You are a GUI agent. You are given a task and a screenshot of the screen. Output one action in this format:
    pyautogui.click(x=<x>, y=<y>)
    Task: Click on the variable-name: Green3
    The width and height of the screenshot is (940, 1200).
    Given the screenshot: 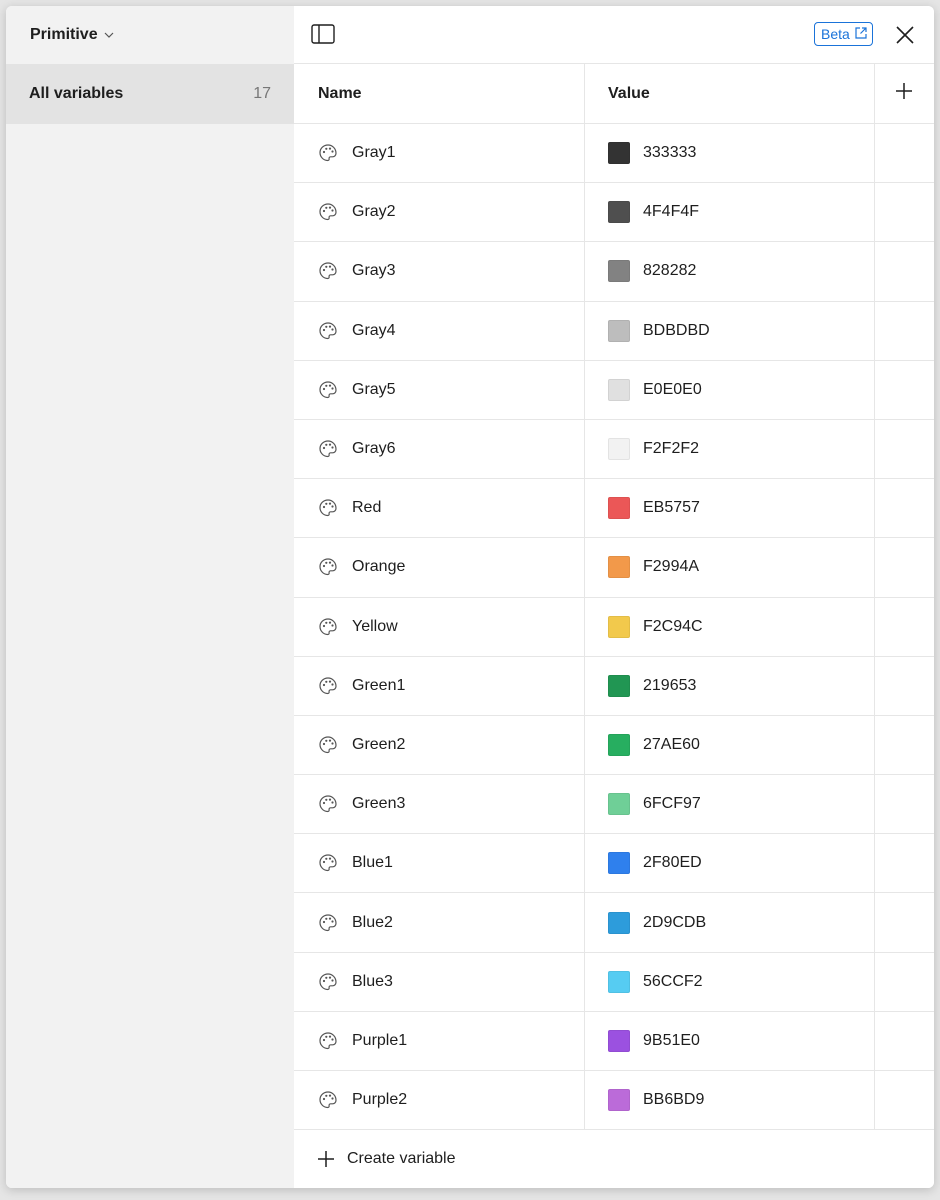 What is the action you would take?
    pyautogui.click(x=379, y=804)
    